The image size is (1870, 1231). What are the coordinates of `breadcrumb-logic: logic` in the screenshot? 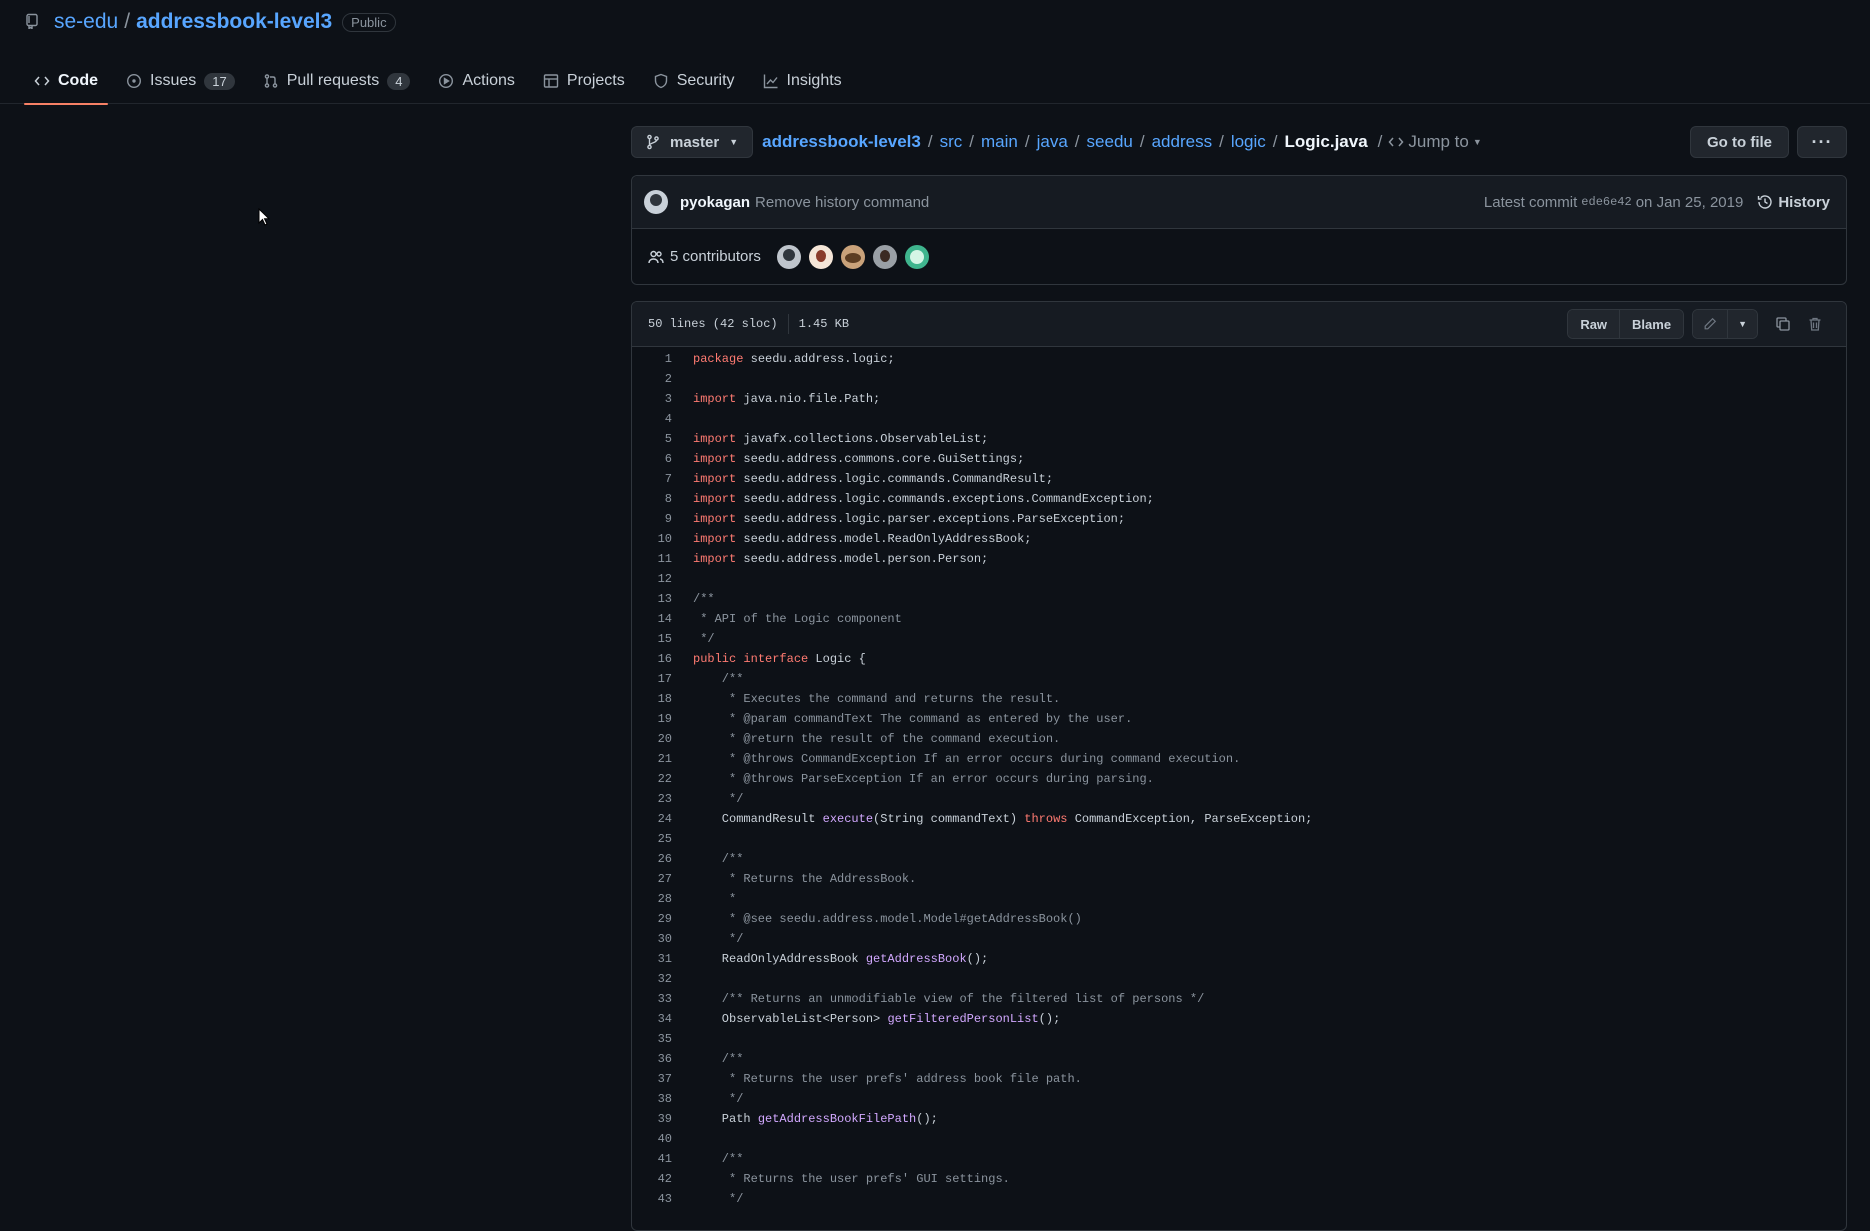 It's located at (1248, 142).